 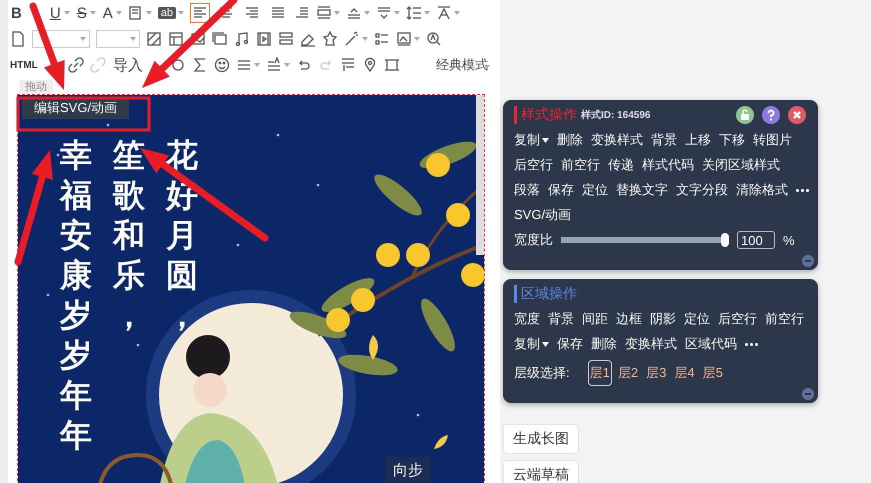 What do you see at coordinates (382, 39) in the screenshot?
I see `list-icon` at bounding box center [382, 39].